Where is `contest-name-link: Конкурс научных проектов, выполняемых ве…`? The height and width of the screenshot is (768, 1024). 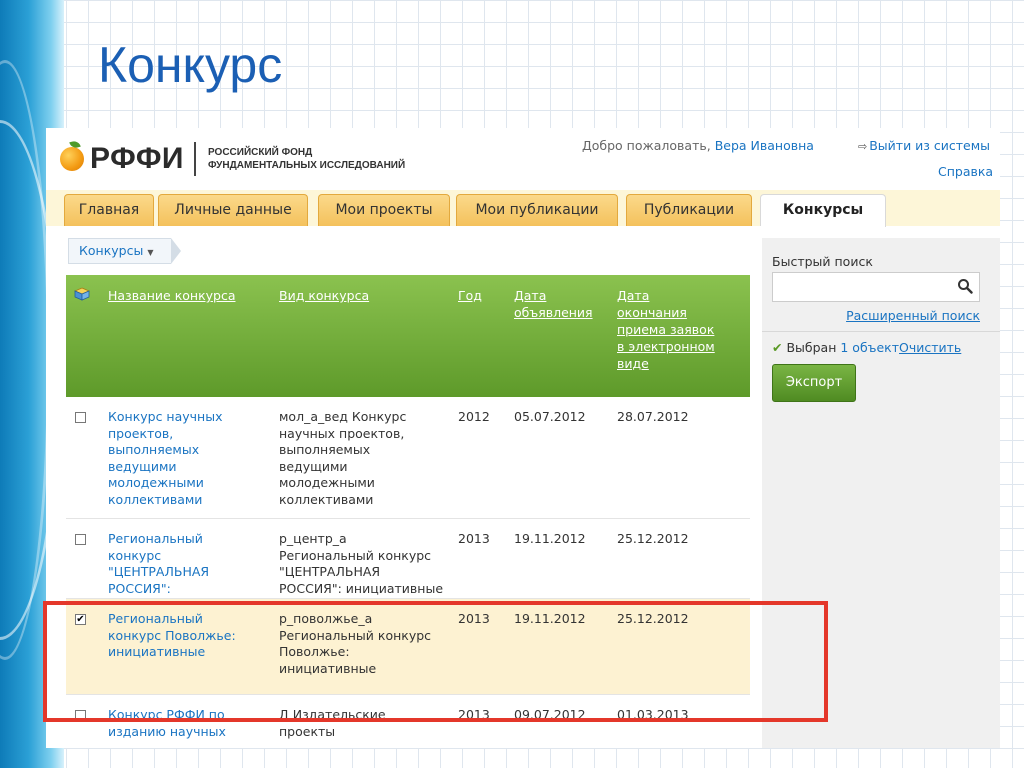
contest-name-link: Конкурс научных проектов, выполняемых ве… is located at coordinates (173, 458).